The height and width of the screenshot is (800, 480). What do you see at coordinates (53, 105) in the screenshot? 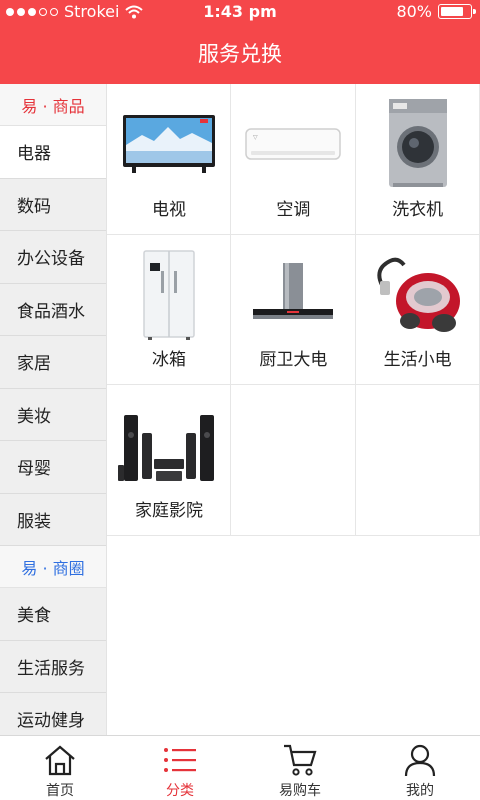
I see `sidebar-section-header: 易 · 商品` at bounding box center [53, 105].